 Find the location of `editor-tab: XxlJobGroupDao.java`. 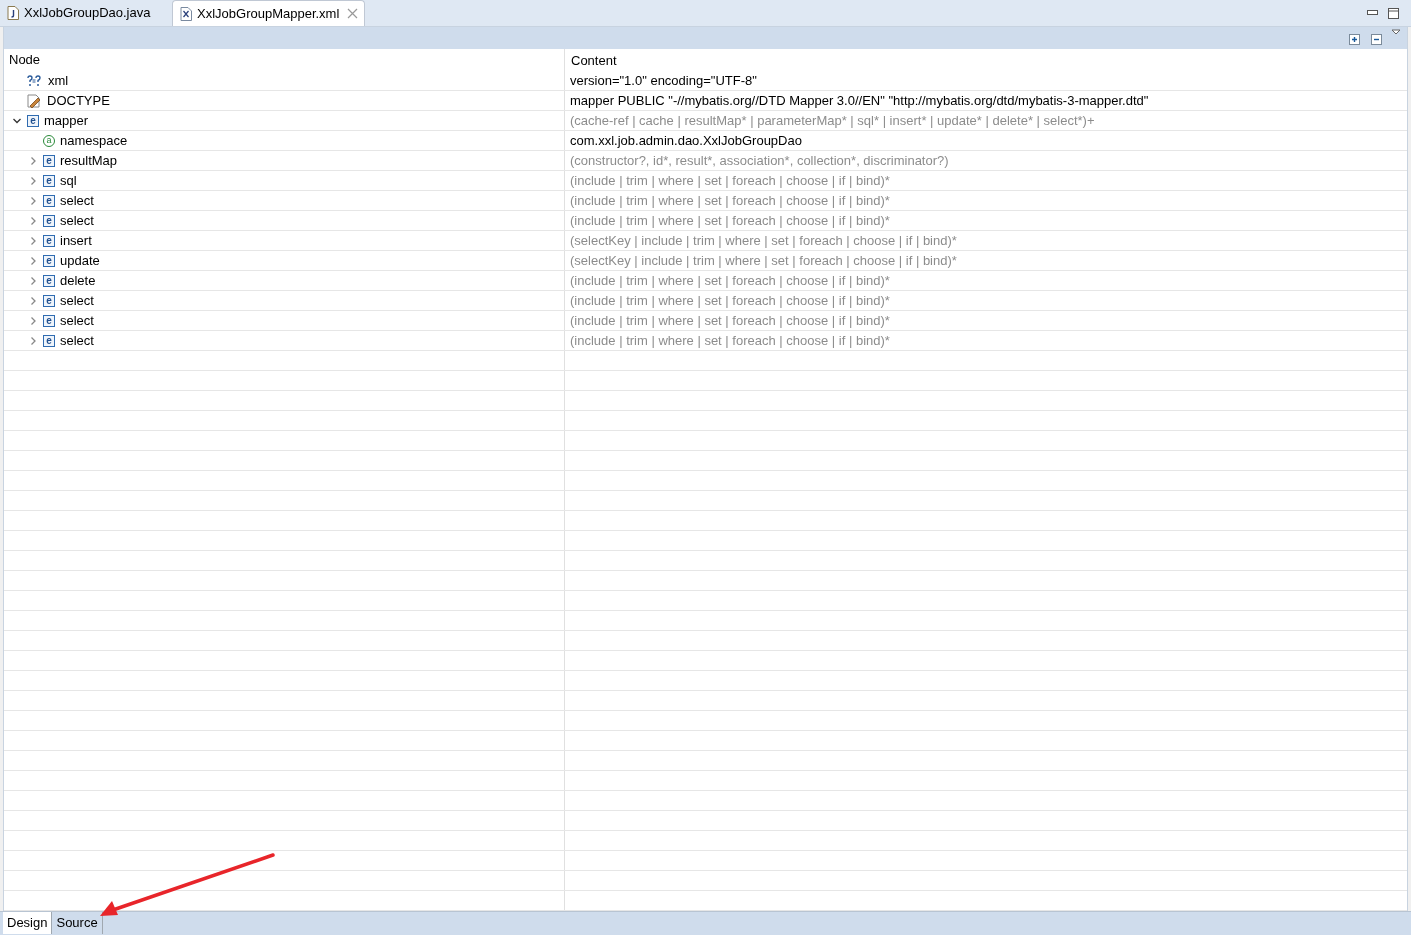

editor-tab: XxlJobGroupDao.java is located at coordinates (86, 13).